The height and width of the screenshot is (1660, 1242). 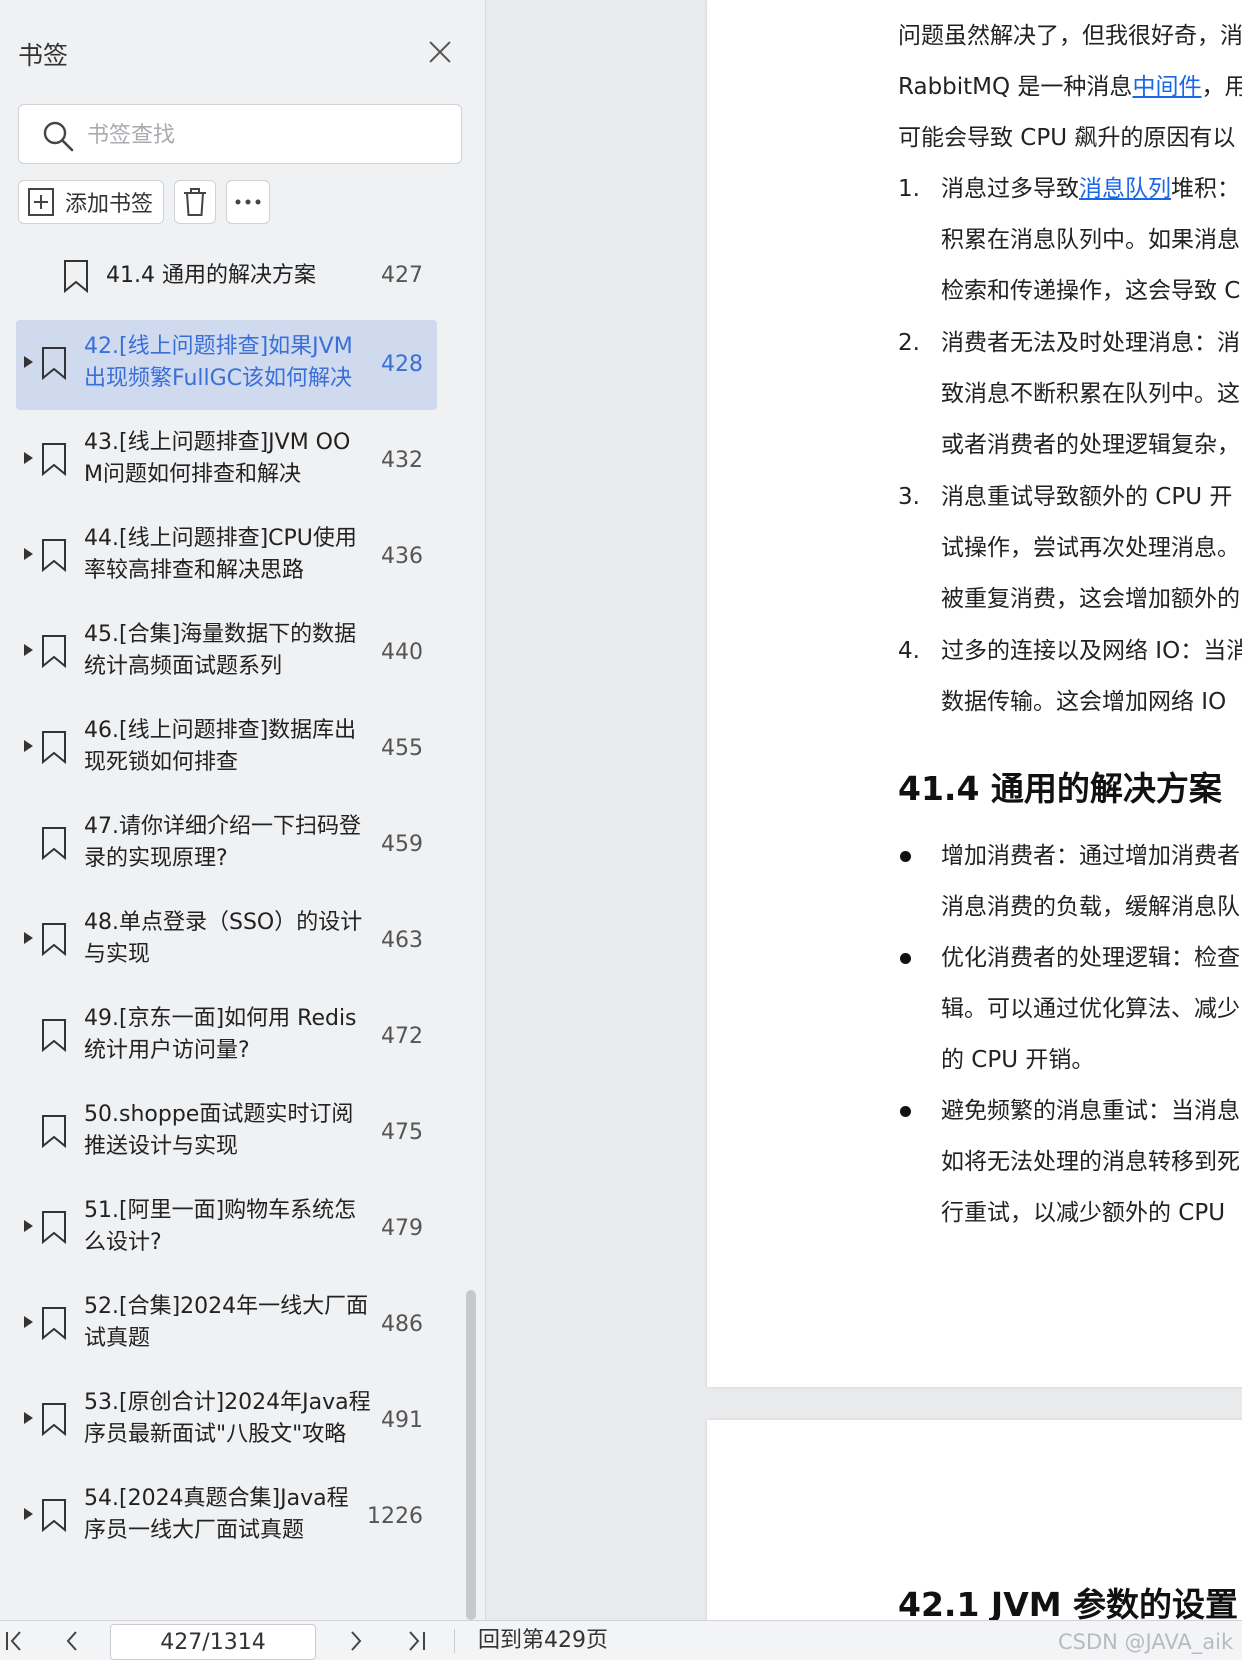 I want to click on bookmark-item: 49.[京东一面]如何用 Redis 统计用户访问量? 472, so click(x=226, y=1037).